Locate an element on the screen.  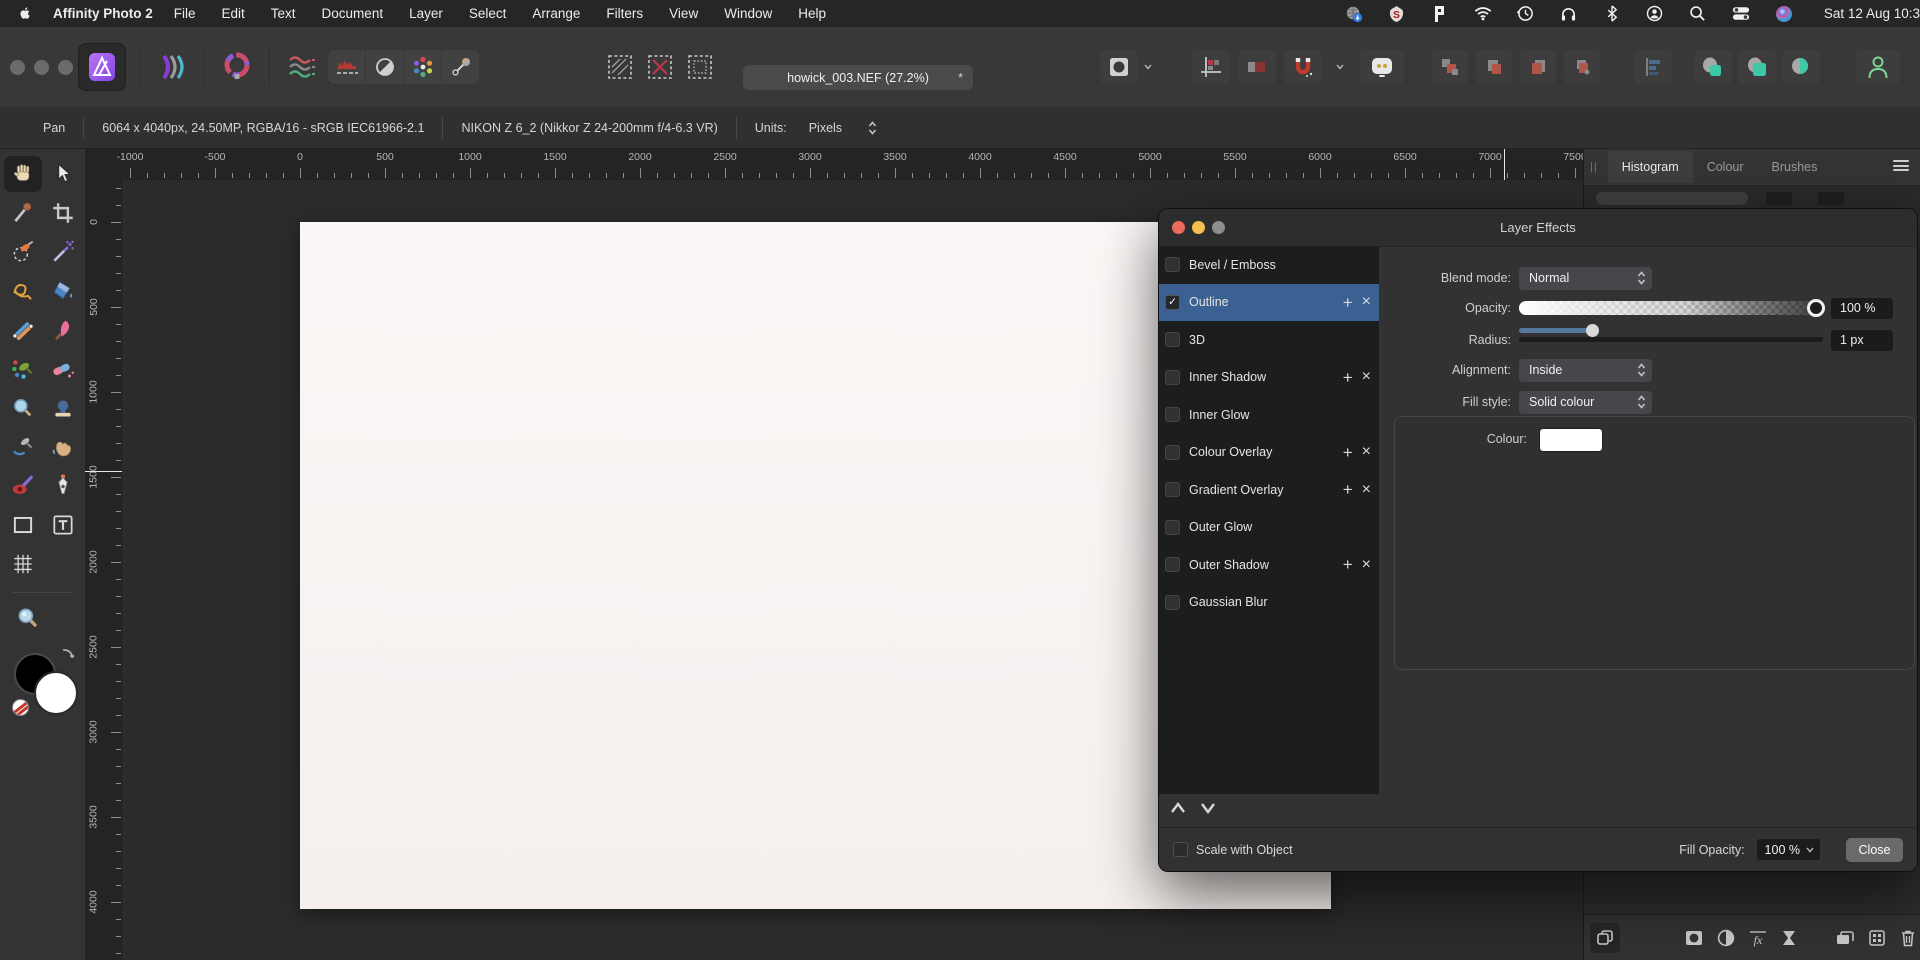
geometry-intersect-icon is located at coordinates (1801, 67).